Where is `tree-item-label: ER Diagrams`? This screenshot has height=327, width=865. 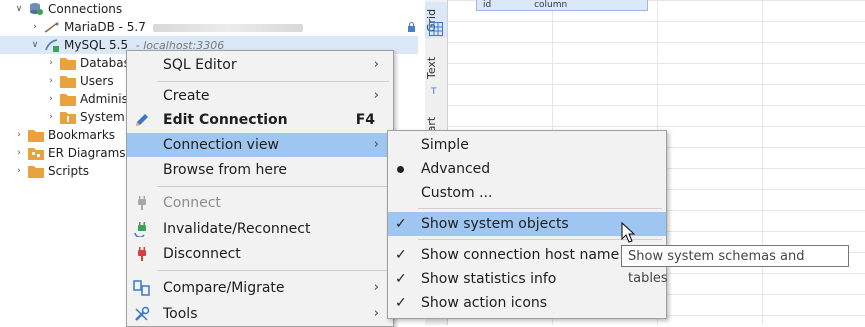
tree-item-label: ER Diagrams is located at coordinates (87, 153).